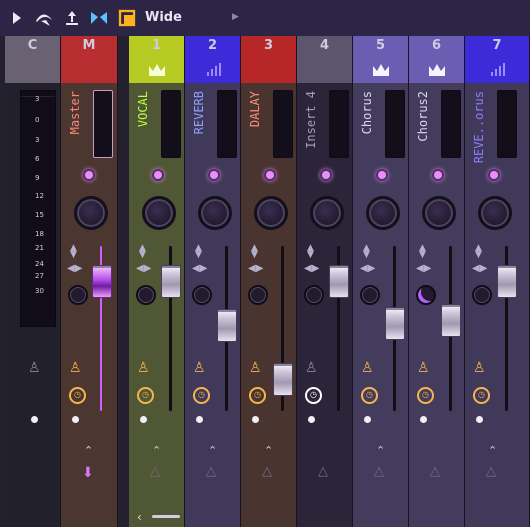 Image resolution: width=530 pixels, height=527 pixels. What do you see at coordinates (89, 59) in the screenshot?
I see `strip-header-m: M` at bounding box center [89, 59].